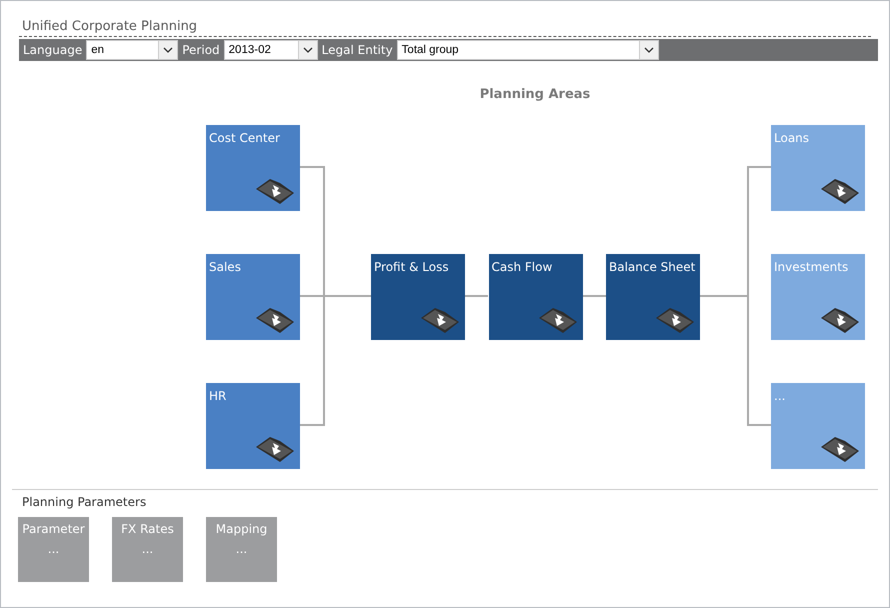 The height and width of the screenshot is (608, 890). What do you see at coordinates (418, 297) in the screenshot?
I see `planning-area-tile: Profit & Loss` at bounding box center [418, 297].